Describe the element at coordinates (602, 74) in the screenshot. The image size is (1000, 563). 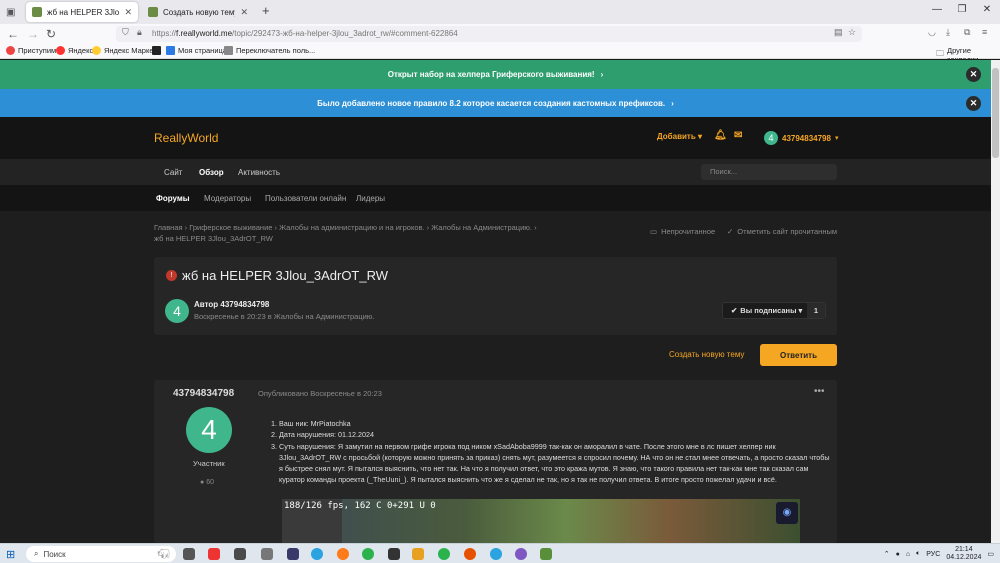
I see `chevron-right-icon: ›` at that location.